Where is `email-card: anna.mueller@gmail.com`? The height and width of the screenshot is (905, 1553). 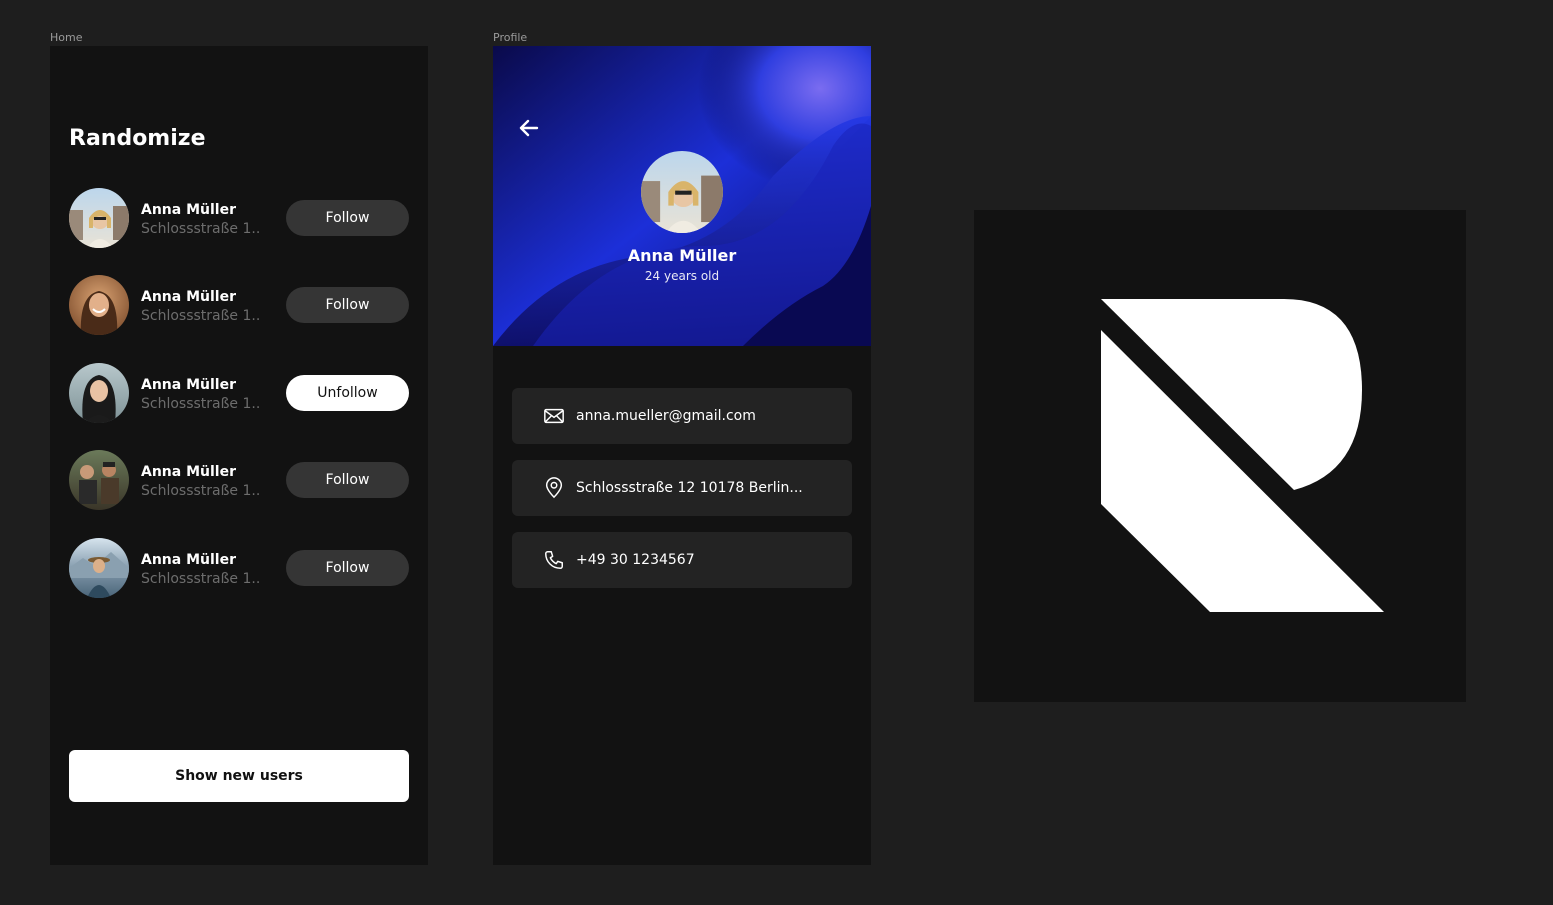 email-card: anna.mueller@gmail.com is located at coordinates (682, 416).